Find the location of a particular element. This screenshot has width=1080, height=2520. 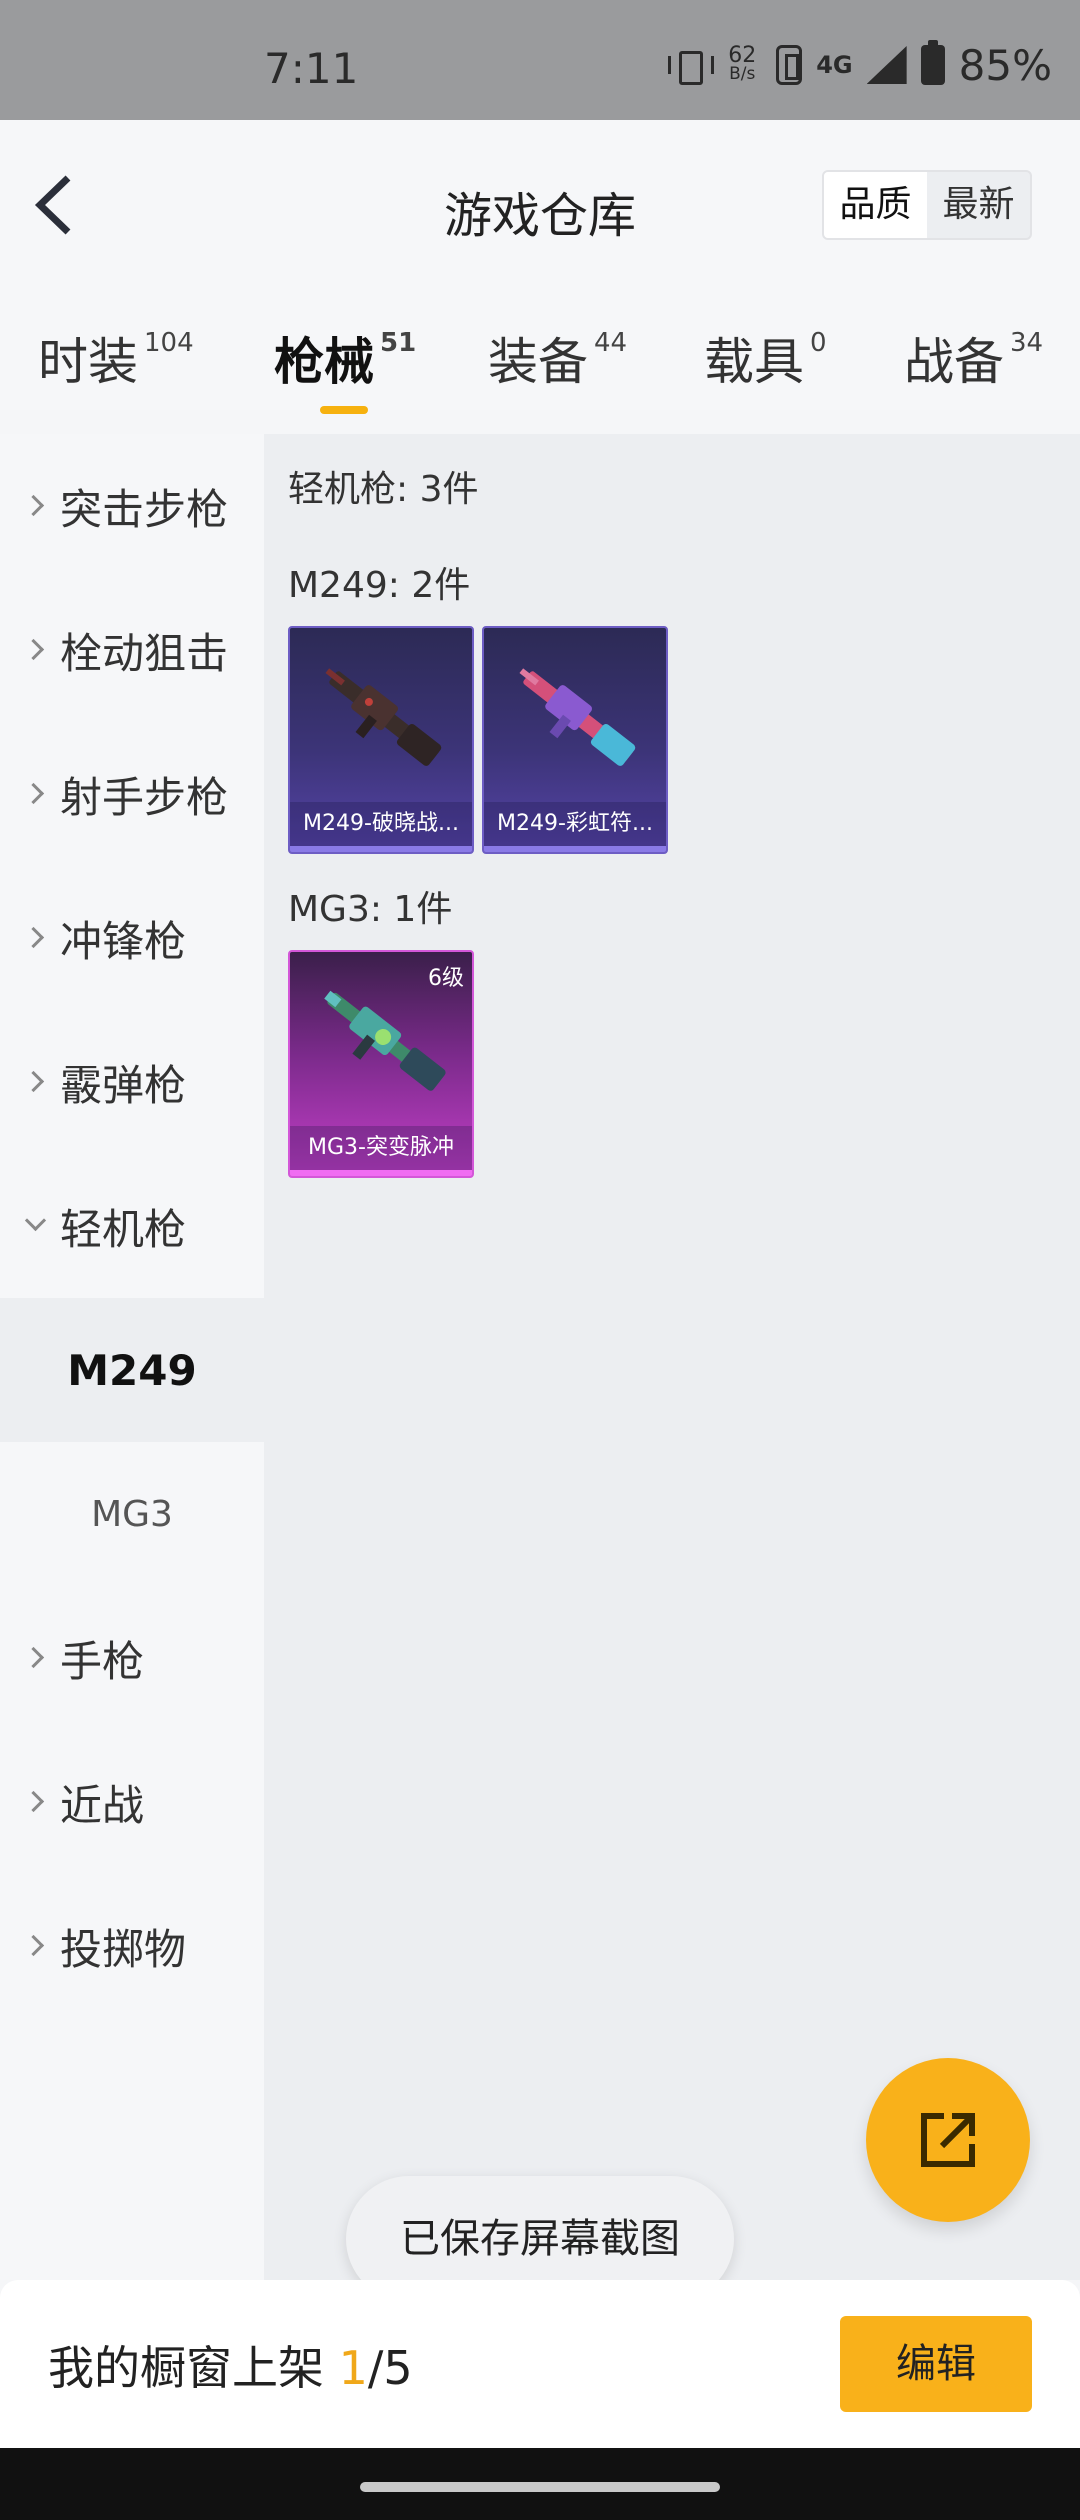

item-card: 6级 MG3-突变脉冲 is located at coordinates (381, 1064).